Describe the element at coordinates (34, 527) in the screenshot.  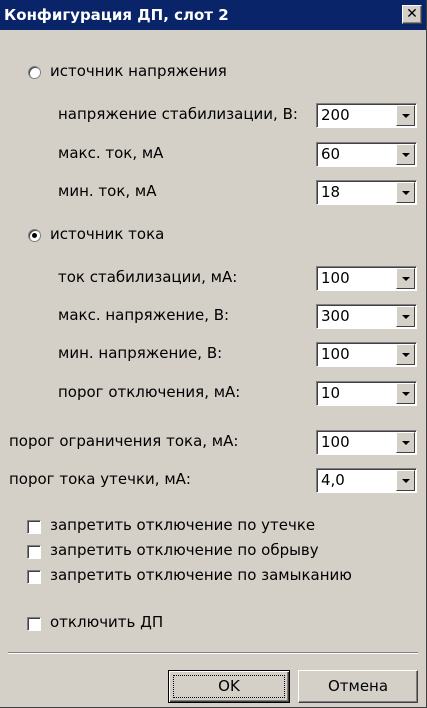
I see `disable-cutoff-on-leakage-checkbox` at that location.